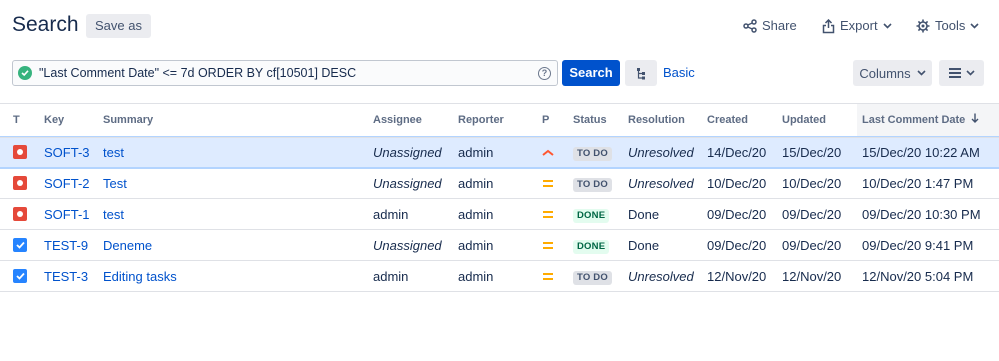 This screenshot has height=361, width=999. I want to click on issue-summary-link: Editing tasks, so click(140, 276).